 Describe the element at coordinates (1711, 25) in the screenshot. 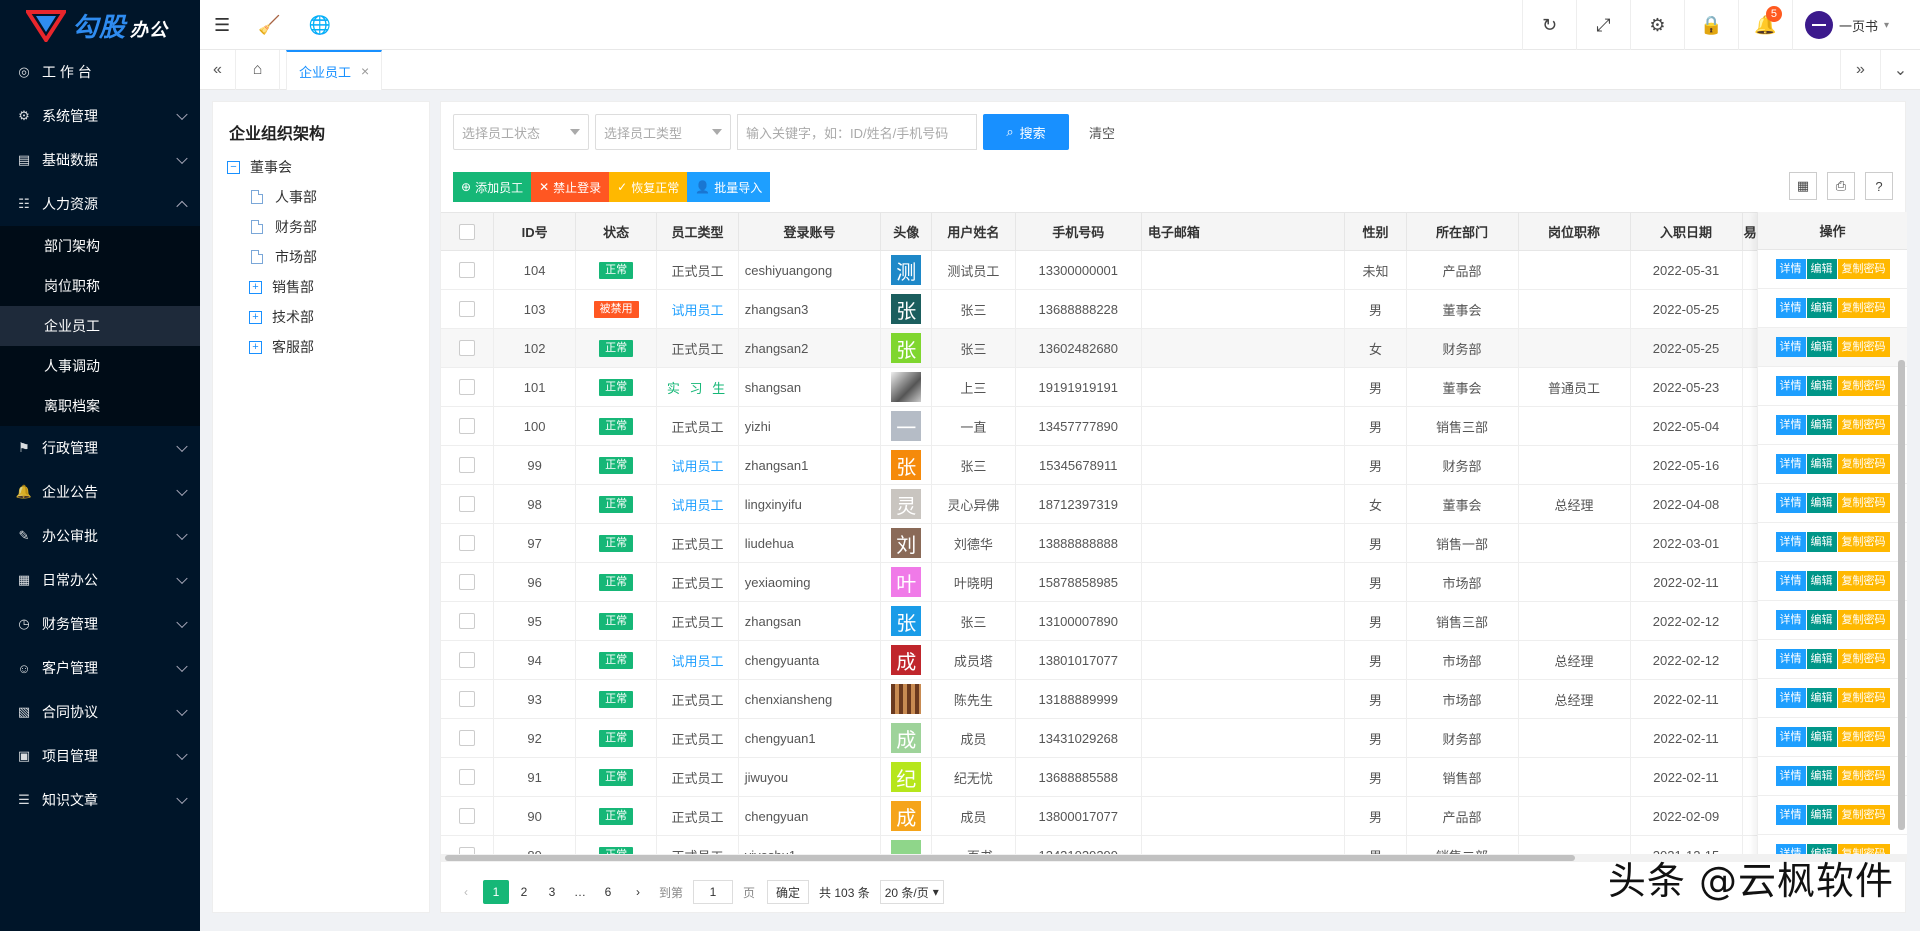

I see `lock-icon: 🔒` at that location.